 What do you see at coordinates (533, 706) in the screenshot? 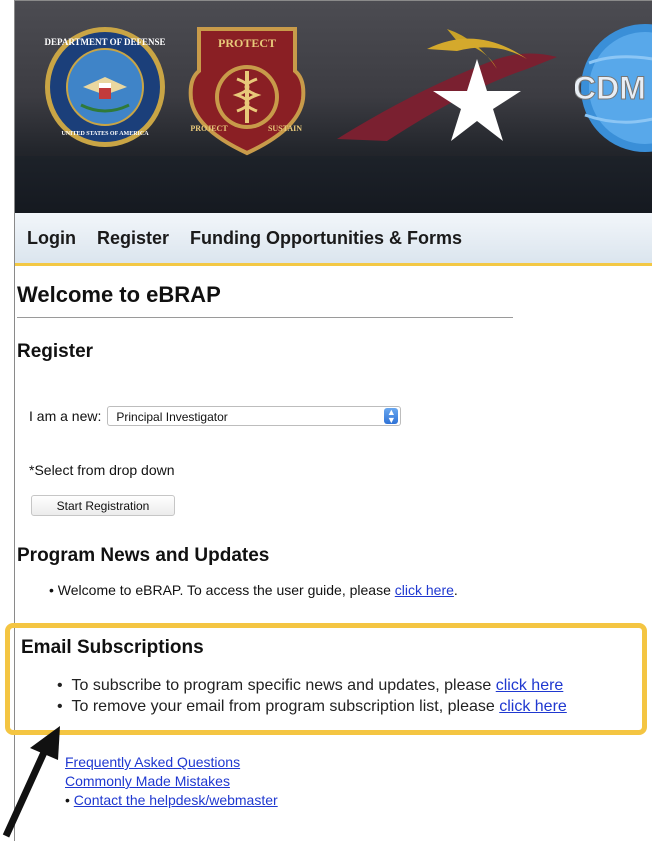
I see `unsubscribe-link: click here` at bounding box center [533, 706].